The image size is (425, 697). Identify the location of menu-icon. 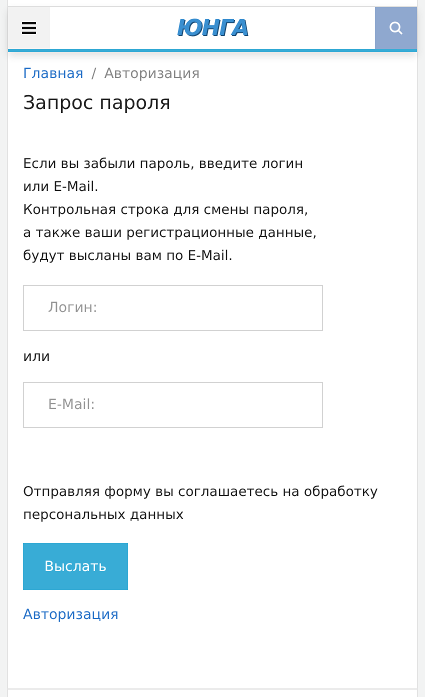
(29, 28).